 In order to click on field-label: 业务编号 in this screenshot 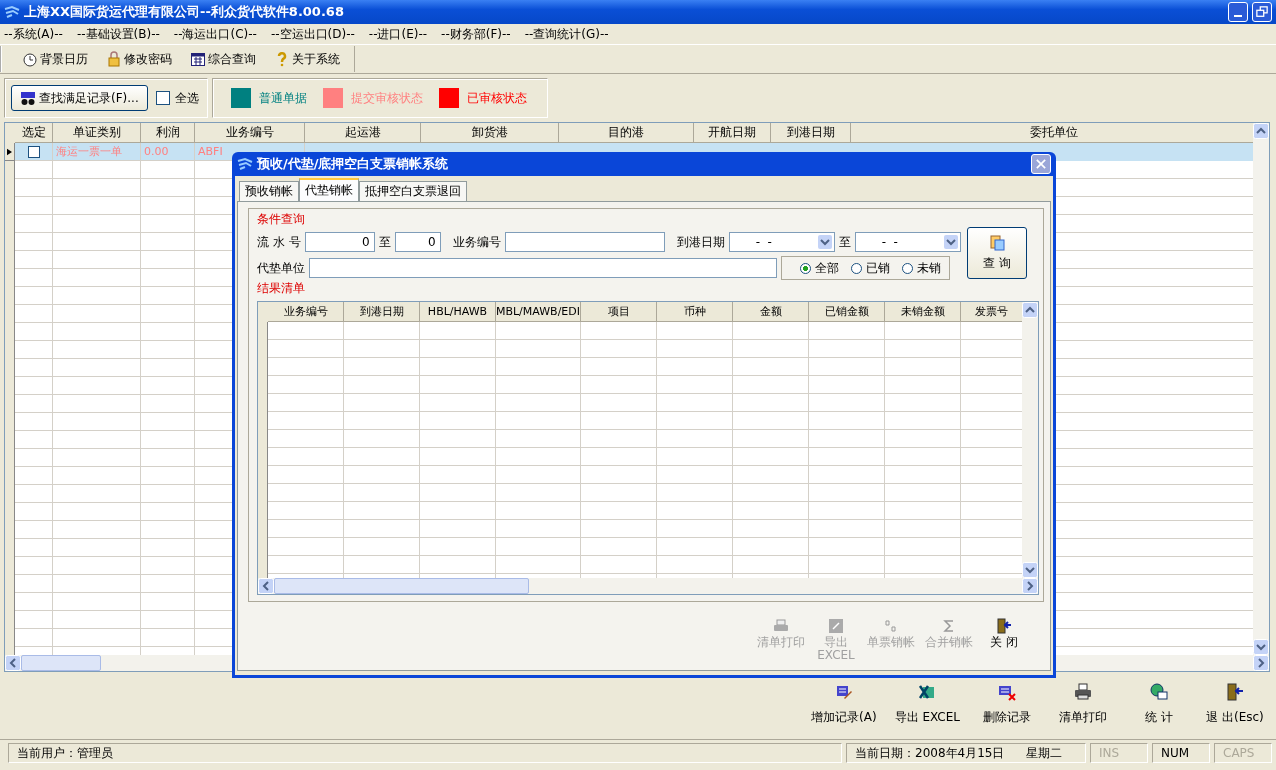, I will do `click(476, 242)`.